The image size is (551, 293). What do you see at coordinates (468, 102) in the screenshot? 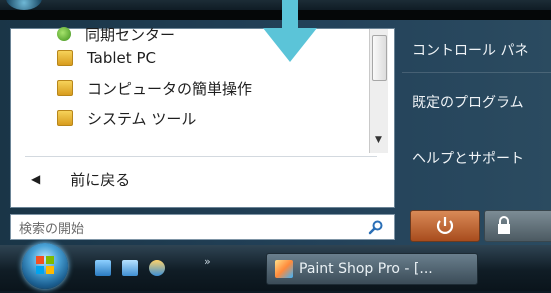
I see `default-programs-link: 既定のプログラム` at bounding box center [468, 102].